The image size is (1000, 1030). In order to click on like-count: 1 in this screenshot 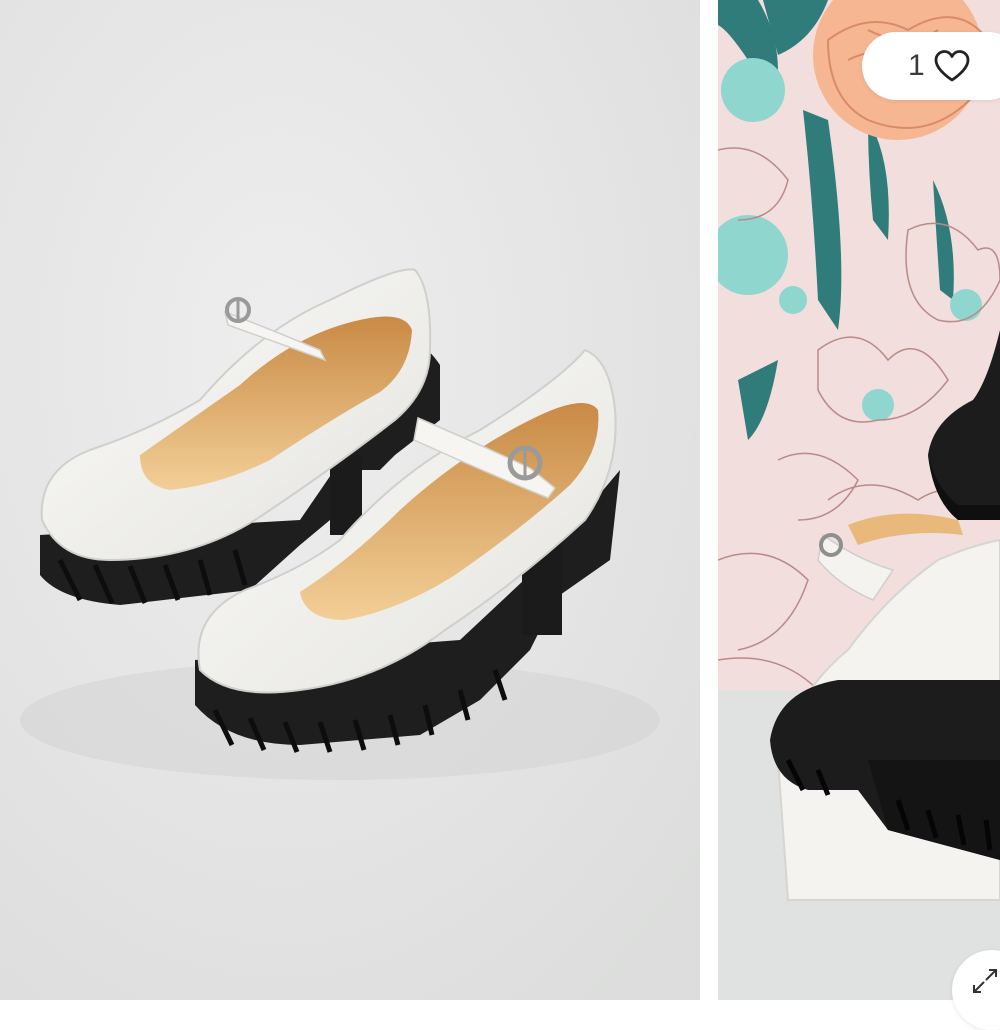, I will do `click(916, 65)`.